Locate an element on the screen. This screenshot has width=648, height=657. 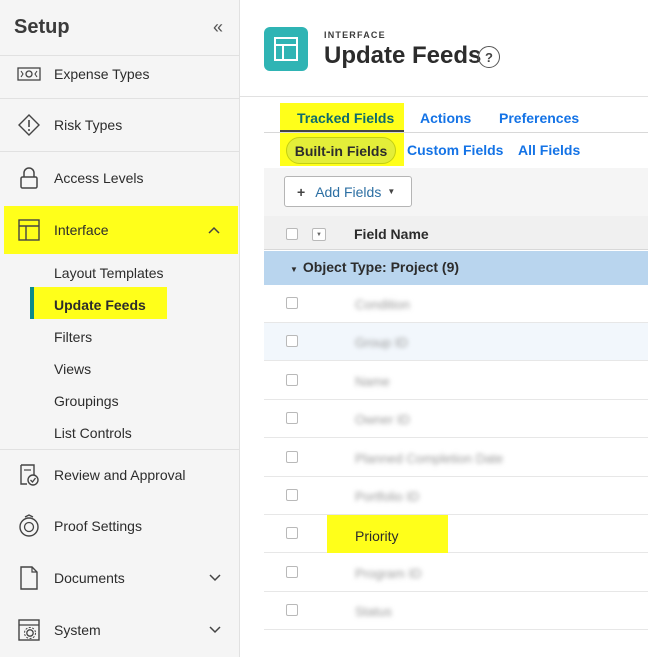
add-fields-button: + Add Fields ▼ is located at coordinates (348, 191).